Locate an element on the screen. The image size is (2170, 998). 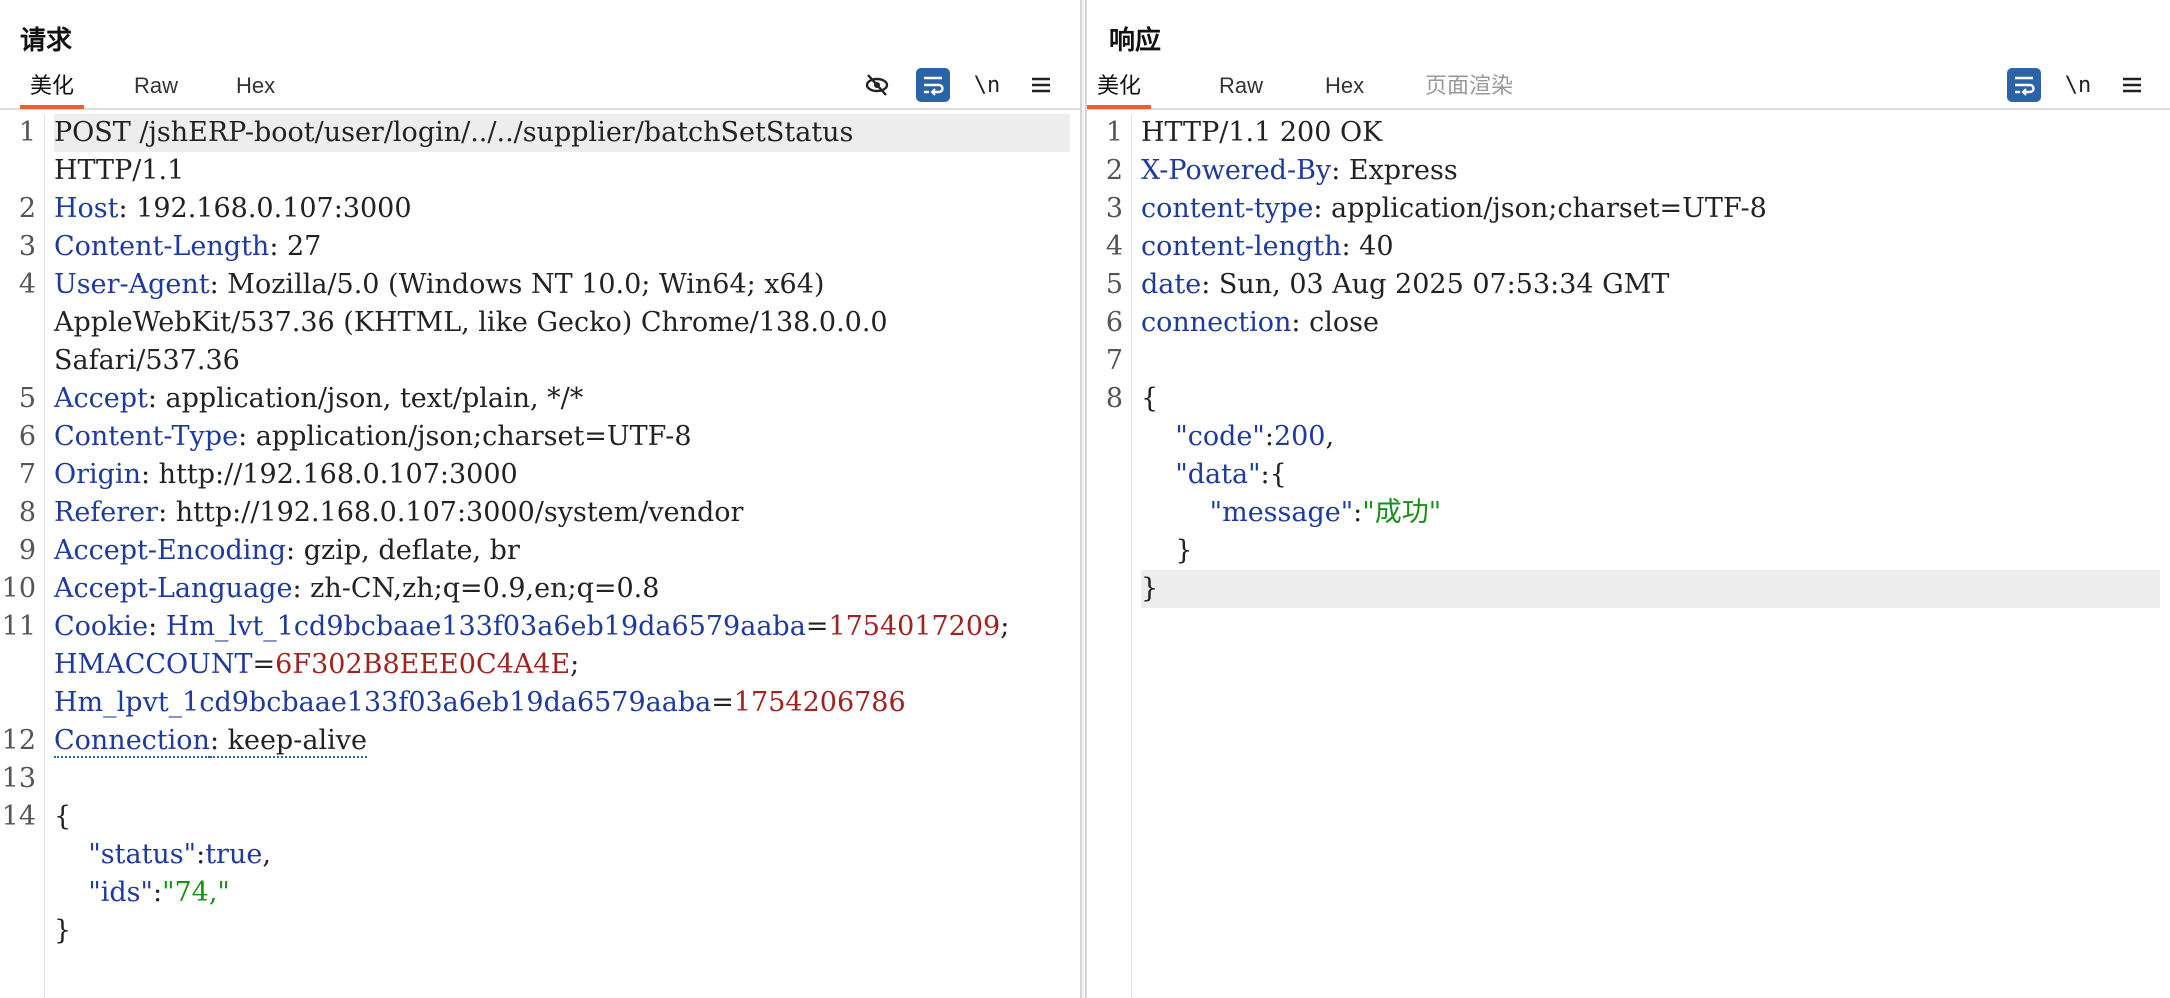
code-token: : is located at coordinates (157, 892).